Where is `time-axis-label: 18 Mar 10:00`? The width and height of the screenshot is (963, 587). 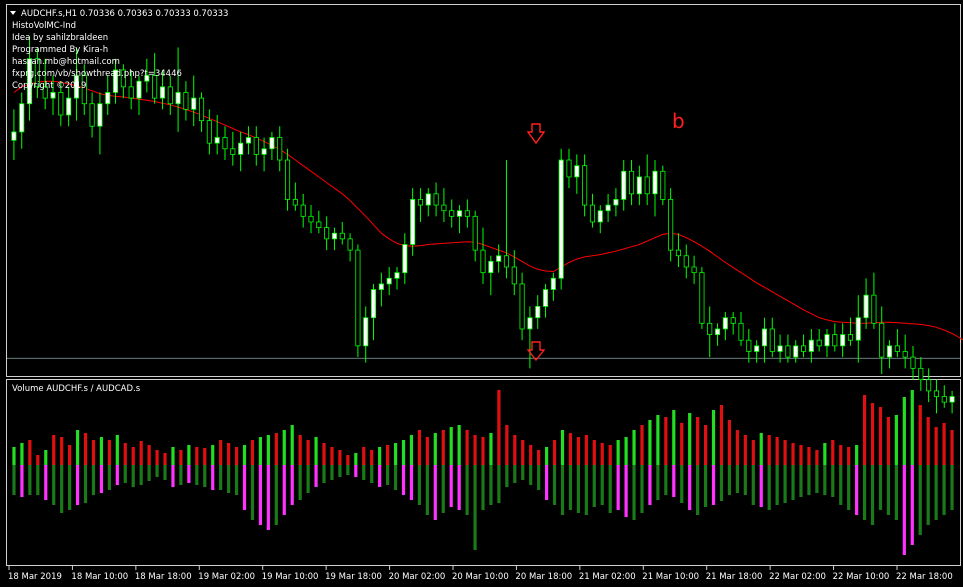 time-axis-label: 18 Mar 10:00 is located at coordinates (99, 577).